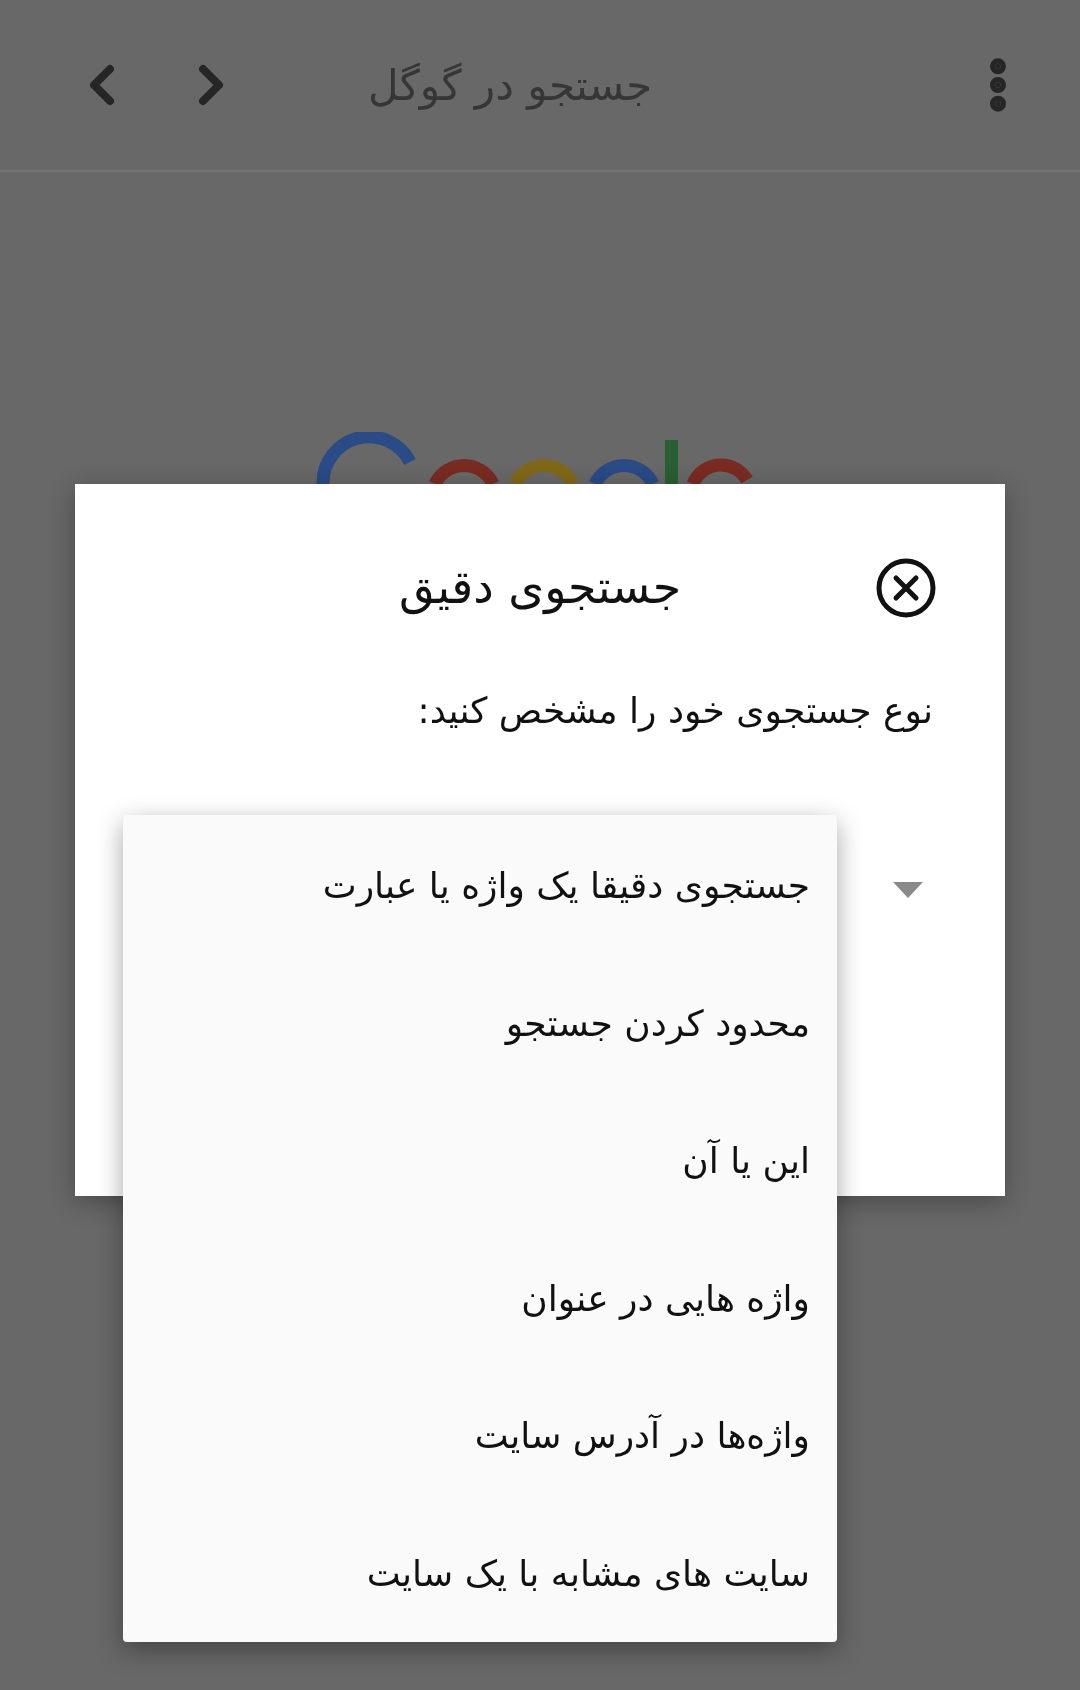 The image size is (1080, 1690). What do you see at coordinates (657, 1023) in the screenshot?
I see `menu-option: محدود کردن جستجو` at bounding box center [657, 1023].